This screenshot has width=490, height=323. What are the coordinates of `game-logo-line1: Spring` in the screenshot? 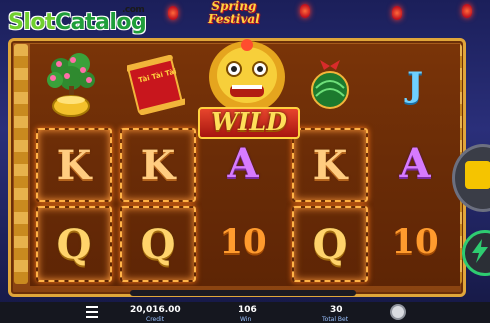 It's located at (234, 6).